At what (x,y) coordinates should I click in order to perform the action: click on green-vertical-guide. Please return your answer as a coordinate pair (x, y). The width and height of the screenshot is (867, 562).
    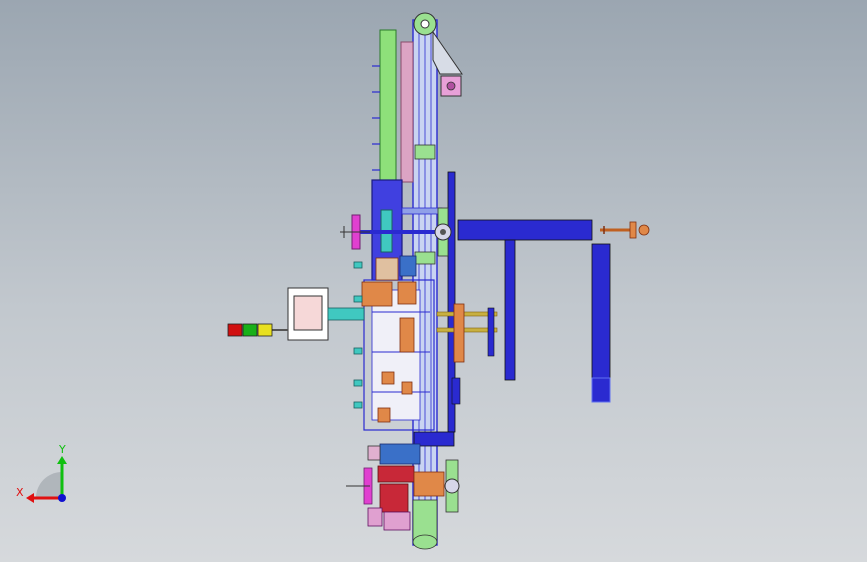
    Looking at the image, I should click on (388, 105).